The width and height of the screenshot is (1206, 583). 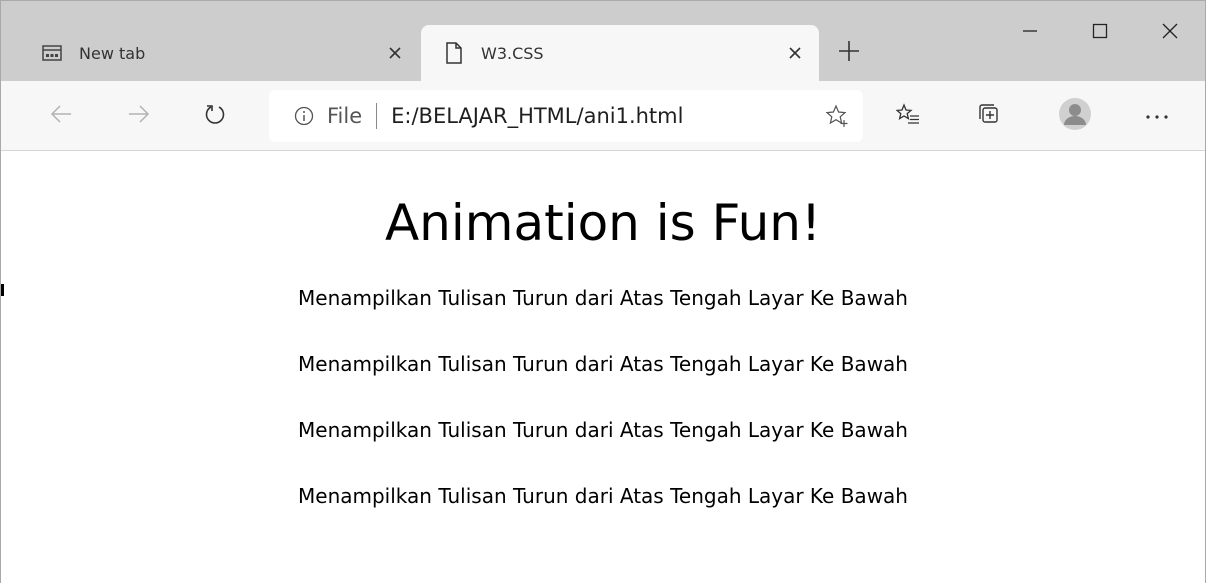 I want to click on minimize-button, so click(x=1030, y=33).